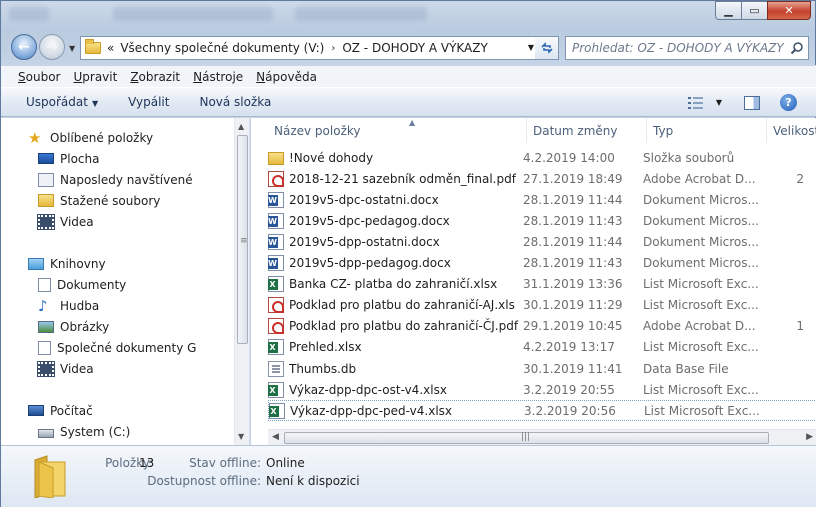 This screenshot has height=507, width=816. Describe the element at coordinates (99, 200) in the screenshot. I see `nav-item-downloads: Stažené soubory` at that location.